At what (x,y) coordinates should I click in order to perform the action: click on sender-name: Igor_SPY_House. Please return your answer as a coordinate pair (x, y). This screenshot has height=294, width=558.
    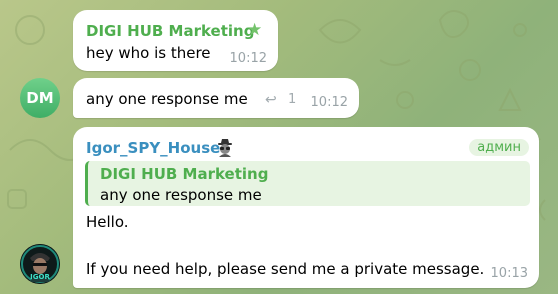
    Looking at the image, I should click on (153, 148).